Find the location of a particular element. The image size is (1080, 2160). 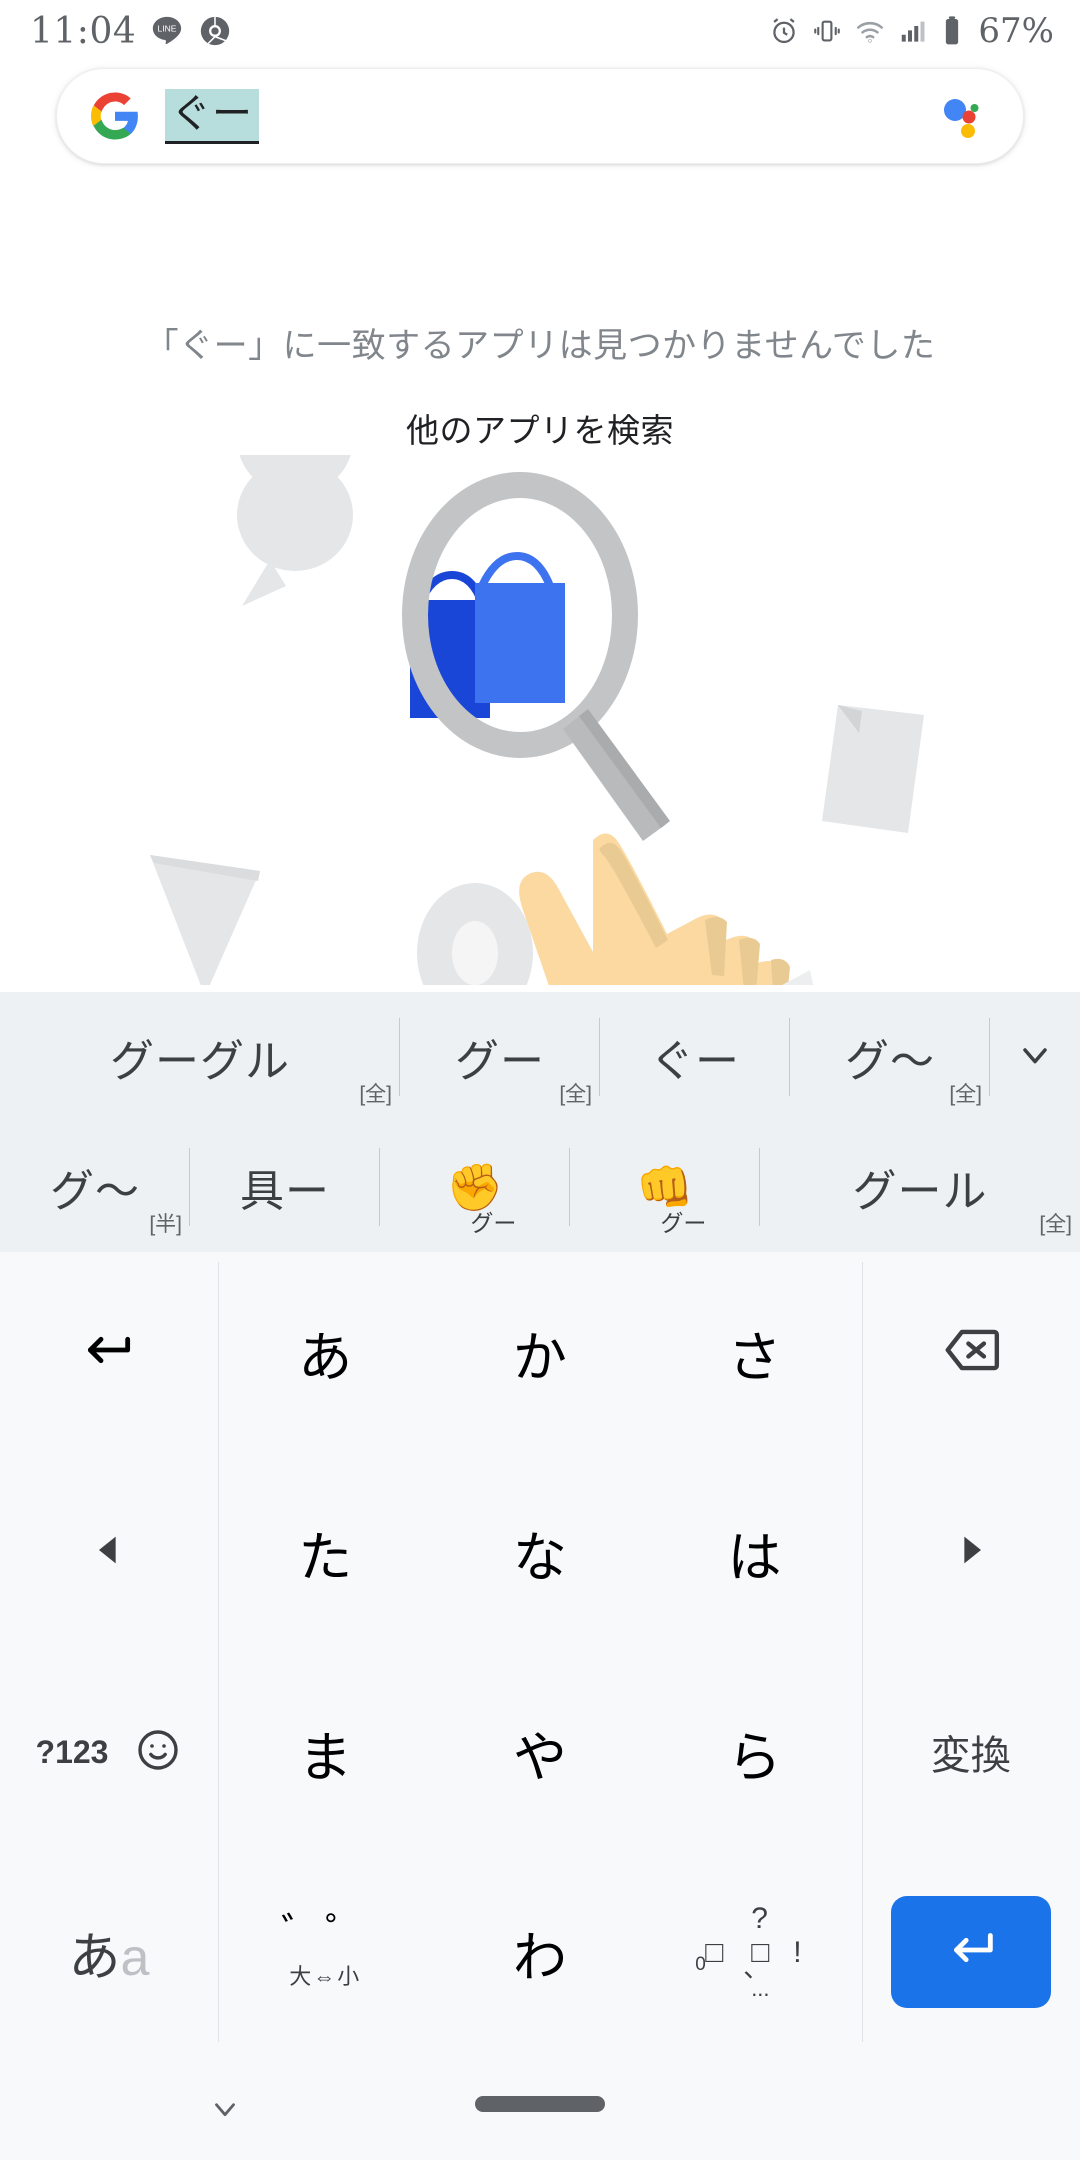

navigation-bar is located at coordinates (540, 2106).